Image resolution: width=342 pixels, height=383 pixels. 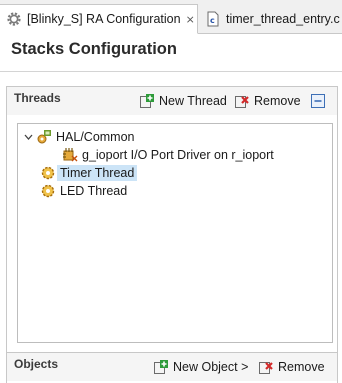 I want to click on tree-item-hal-common: HAL/Common, so click(x=78, y=137).